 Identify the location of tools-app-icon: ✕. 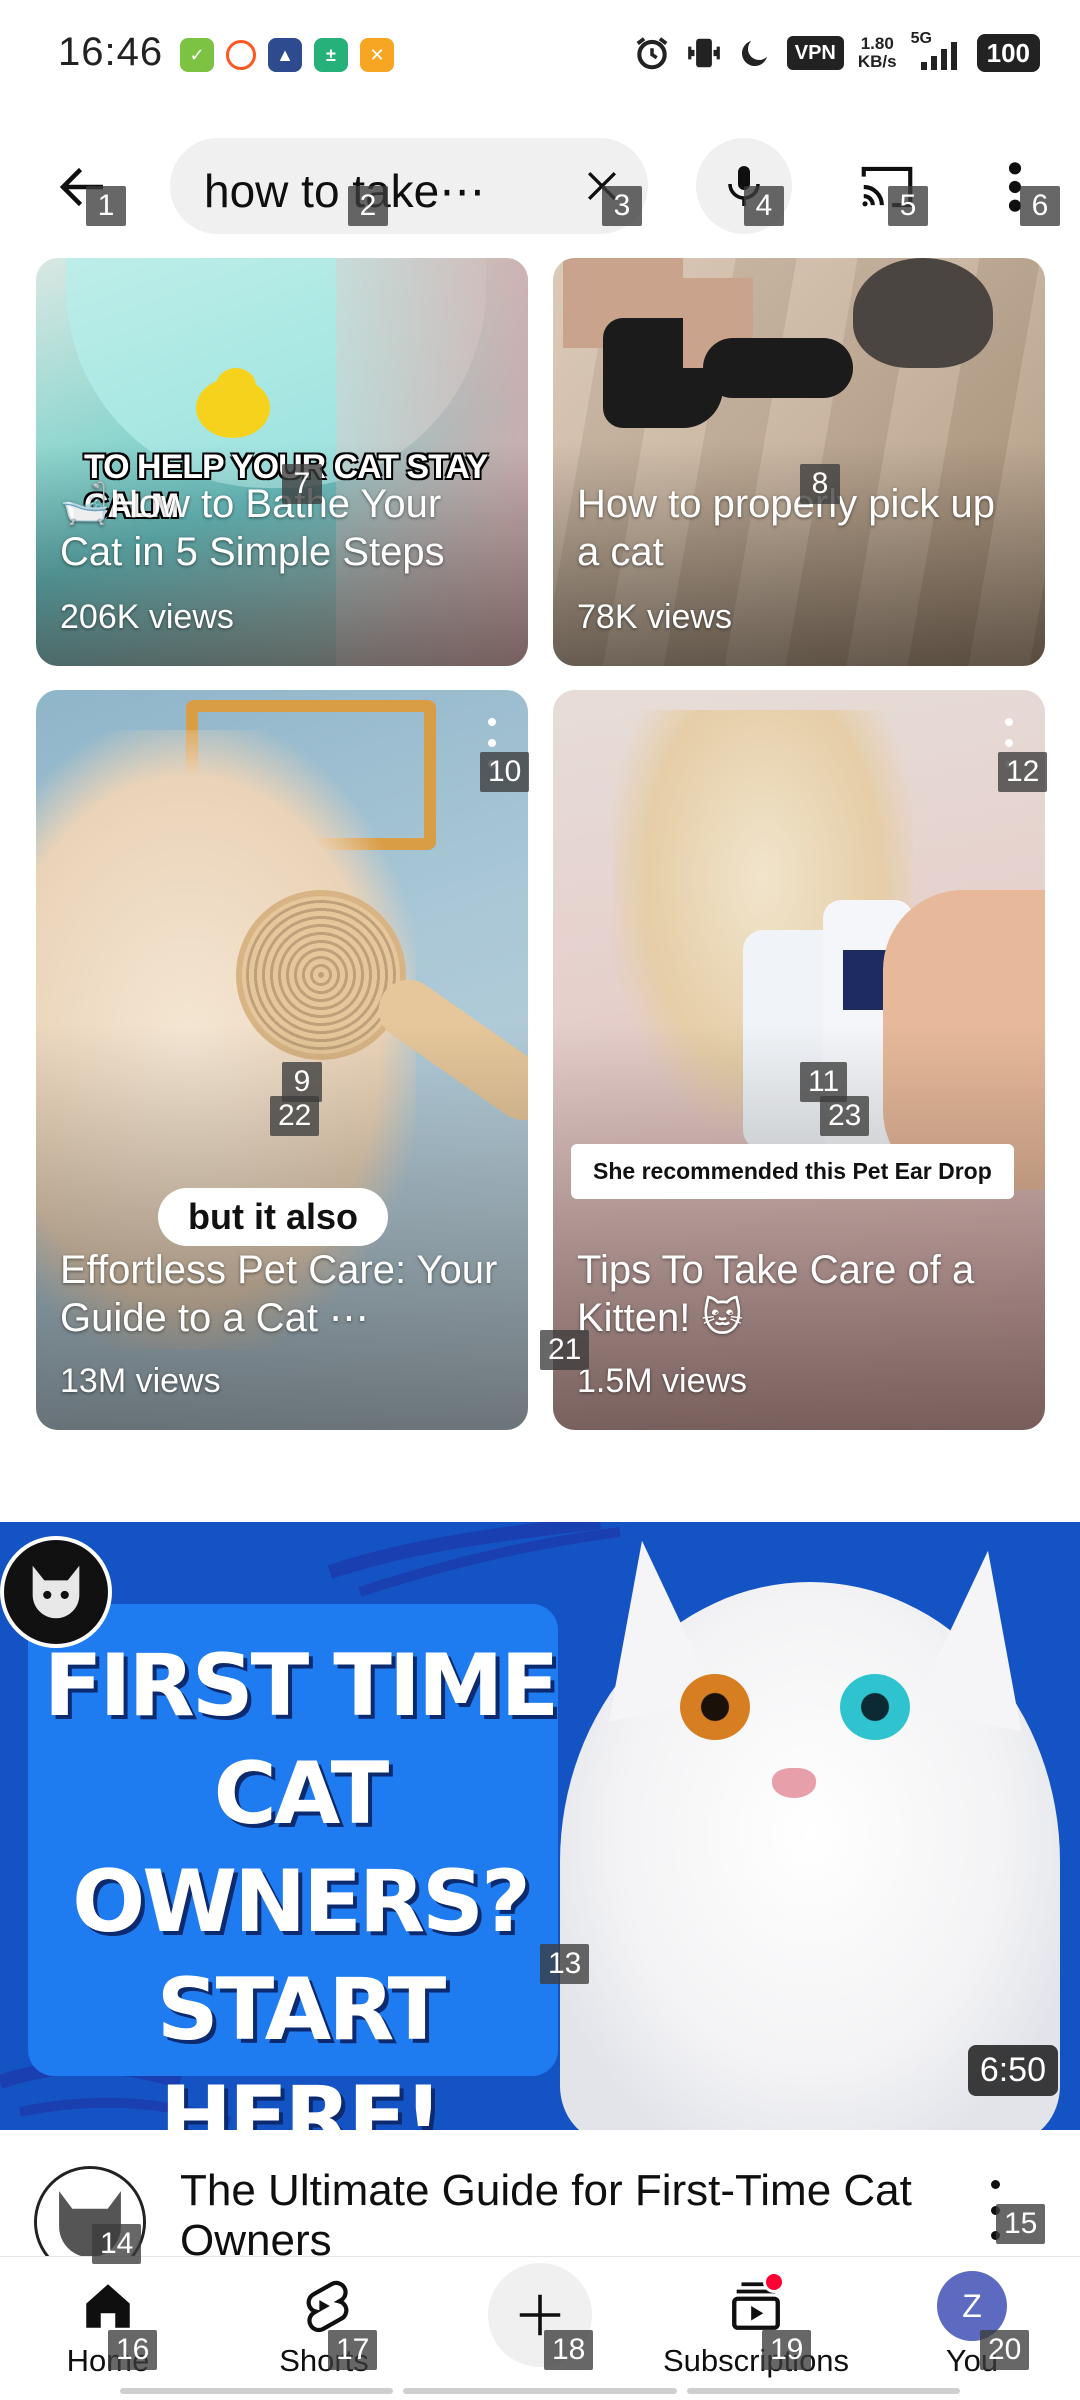
(377, 55).